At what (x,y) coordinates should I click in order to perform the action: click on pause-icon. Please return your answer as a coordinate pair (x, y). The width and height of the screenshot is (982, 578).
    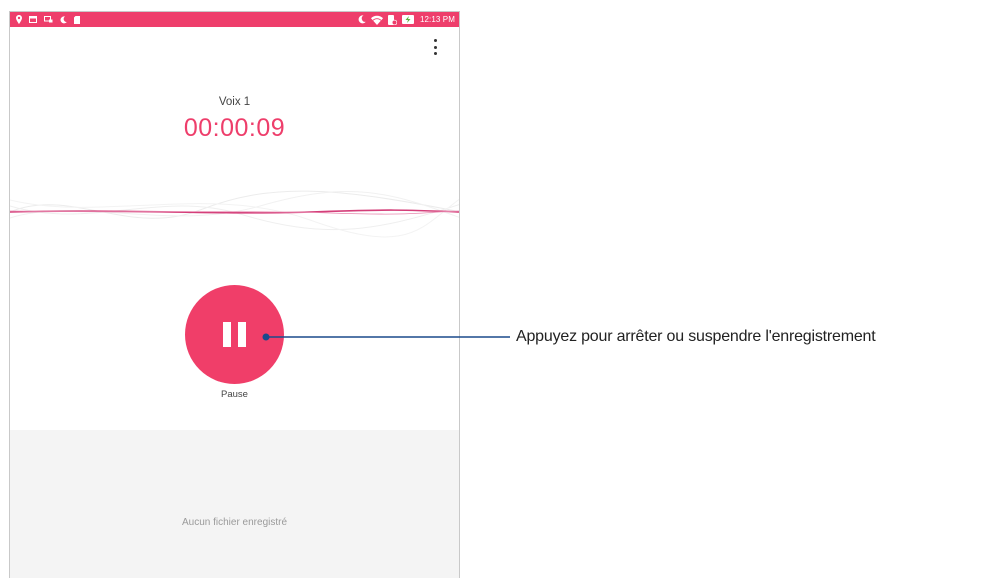
    Looking at the image, I should click on (235, 334).